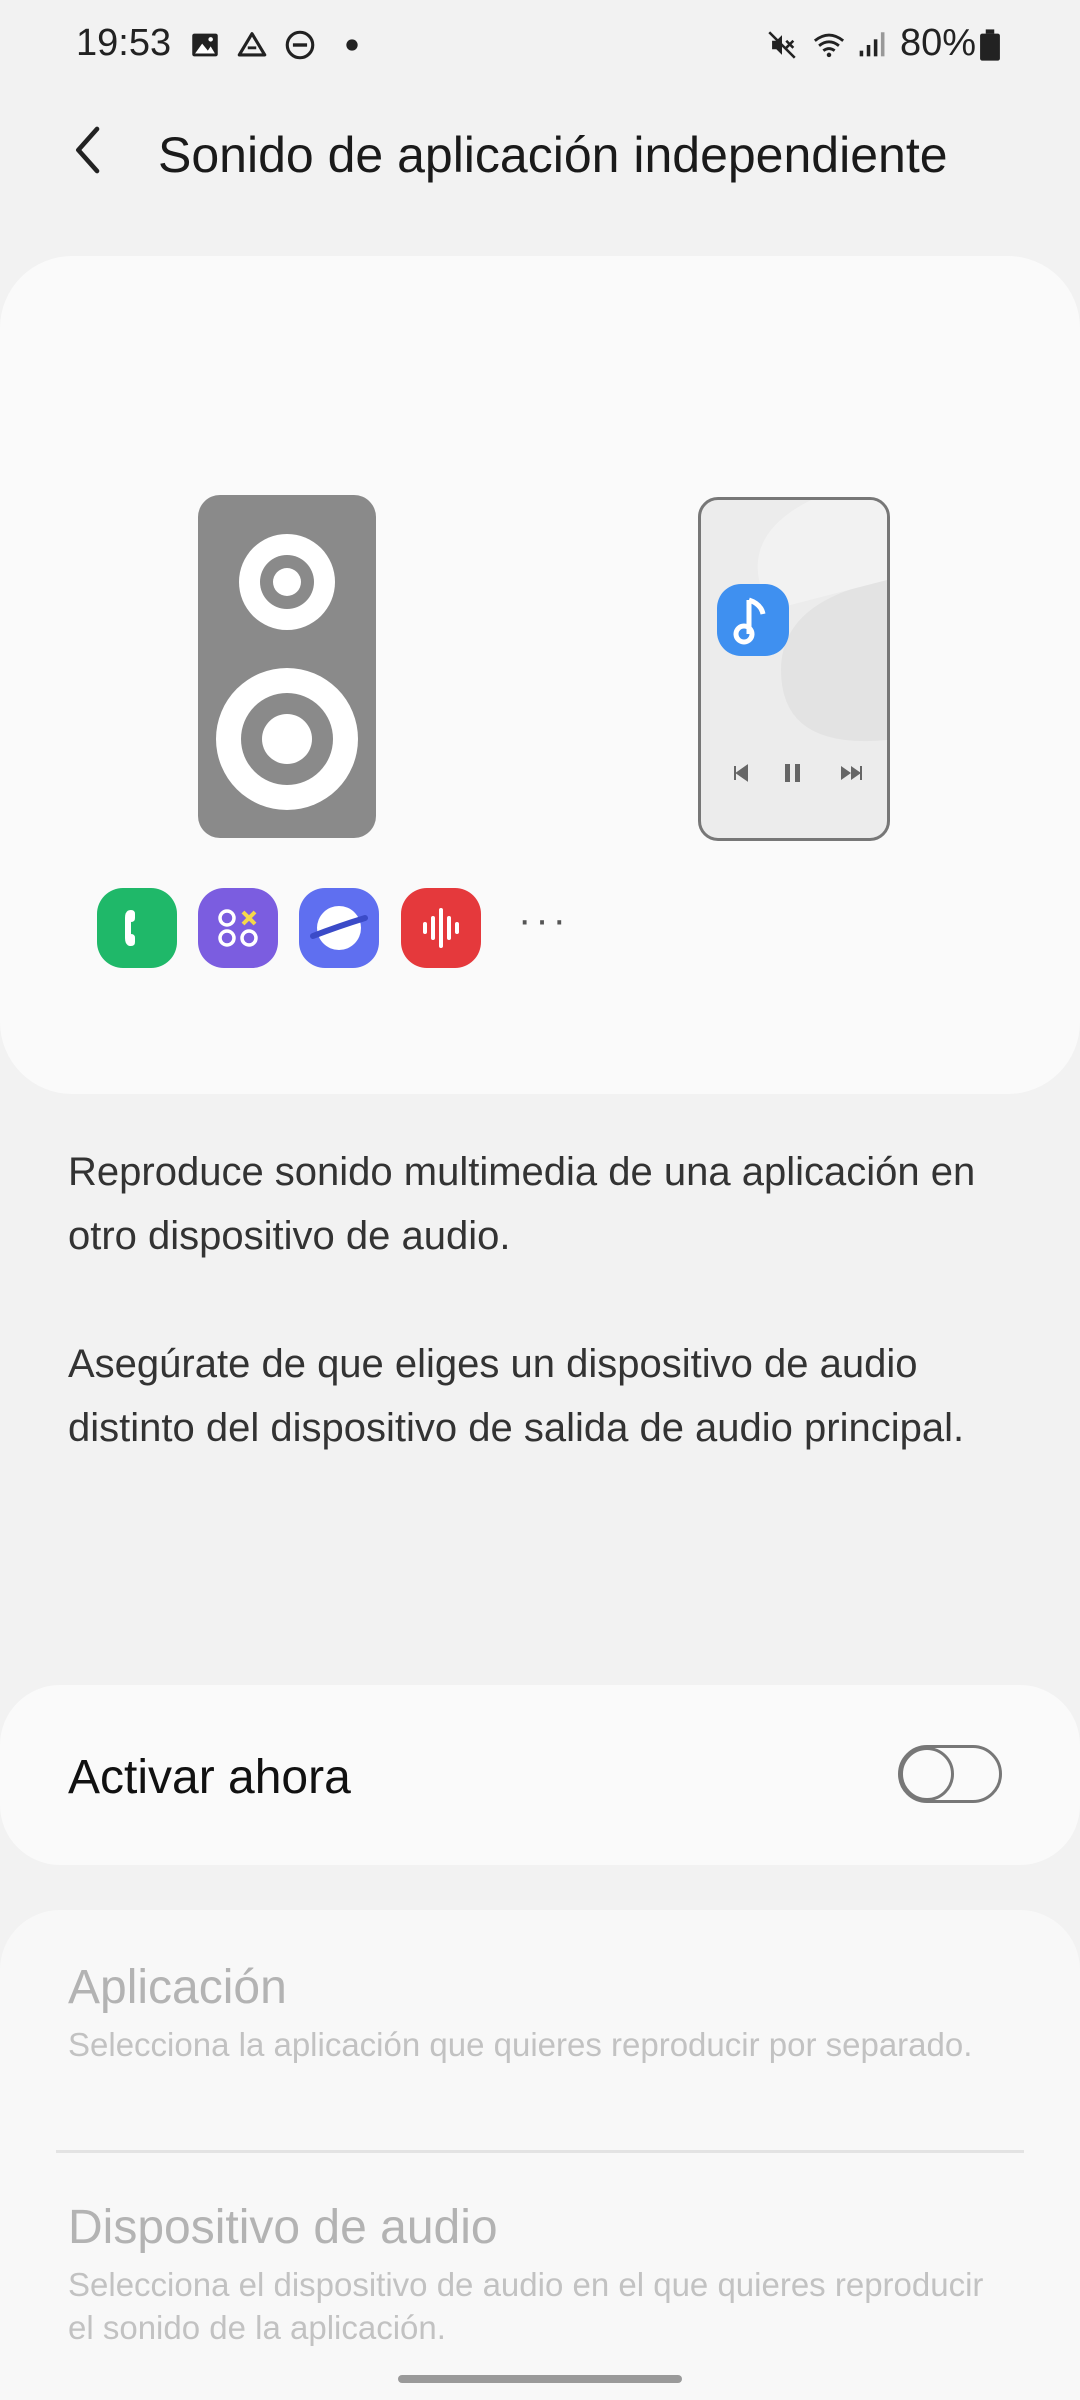 The height and width of the screenshot is (2400, 1080). I want to click on divider, so click(540, 2151).